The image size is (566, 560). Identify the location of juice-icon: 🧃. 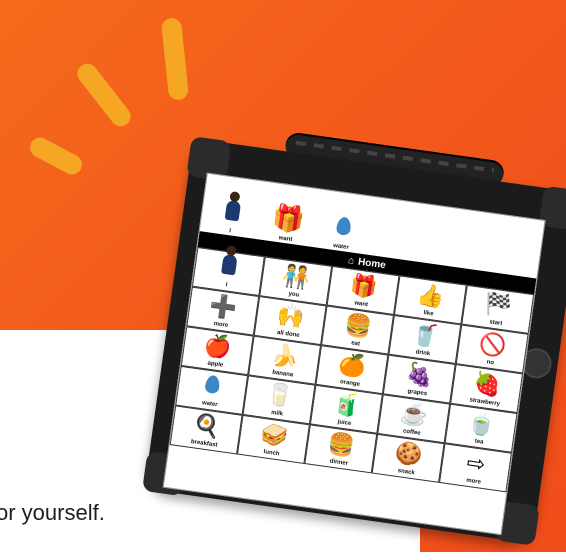
(347, 404).